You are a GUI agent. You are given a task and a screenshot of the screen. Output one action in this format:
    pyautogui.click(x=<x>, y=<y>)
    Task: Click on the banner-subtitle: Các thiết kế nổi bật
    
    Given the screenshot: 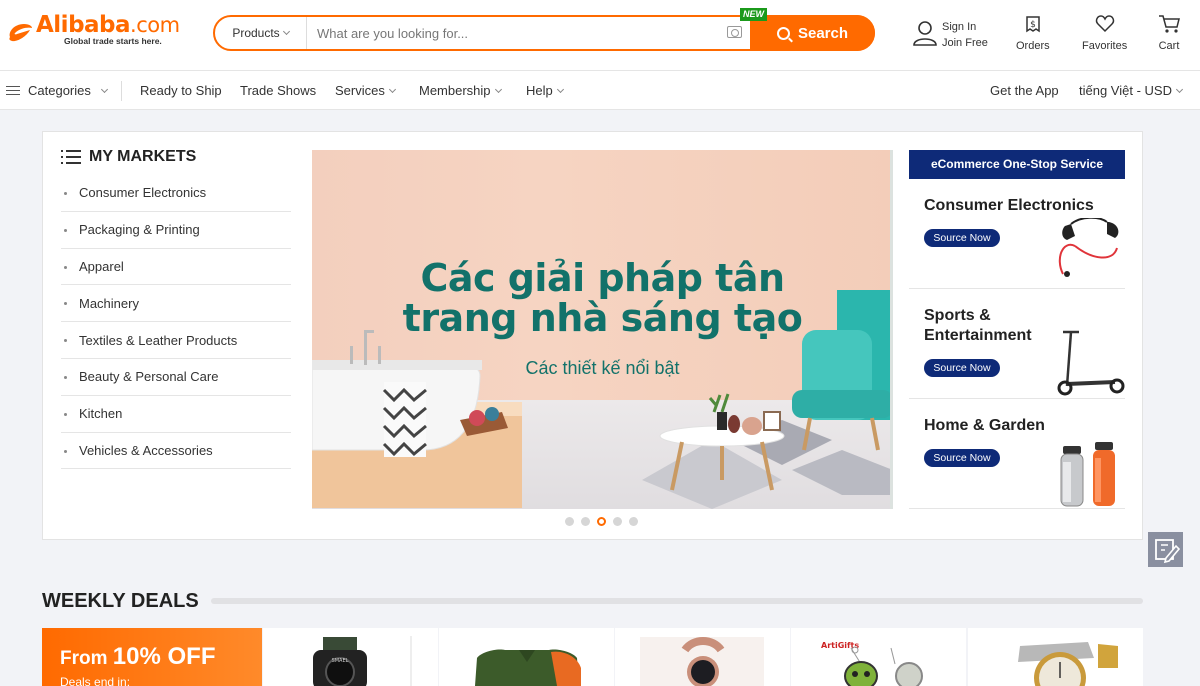 What is the action you would take?
    pyautogui.click(x=602, y=368)
    